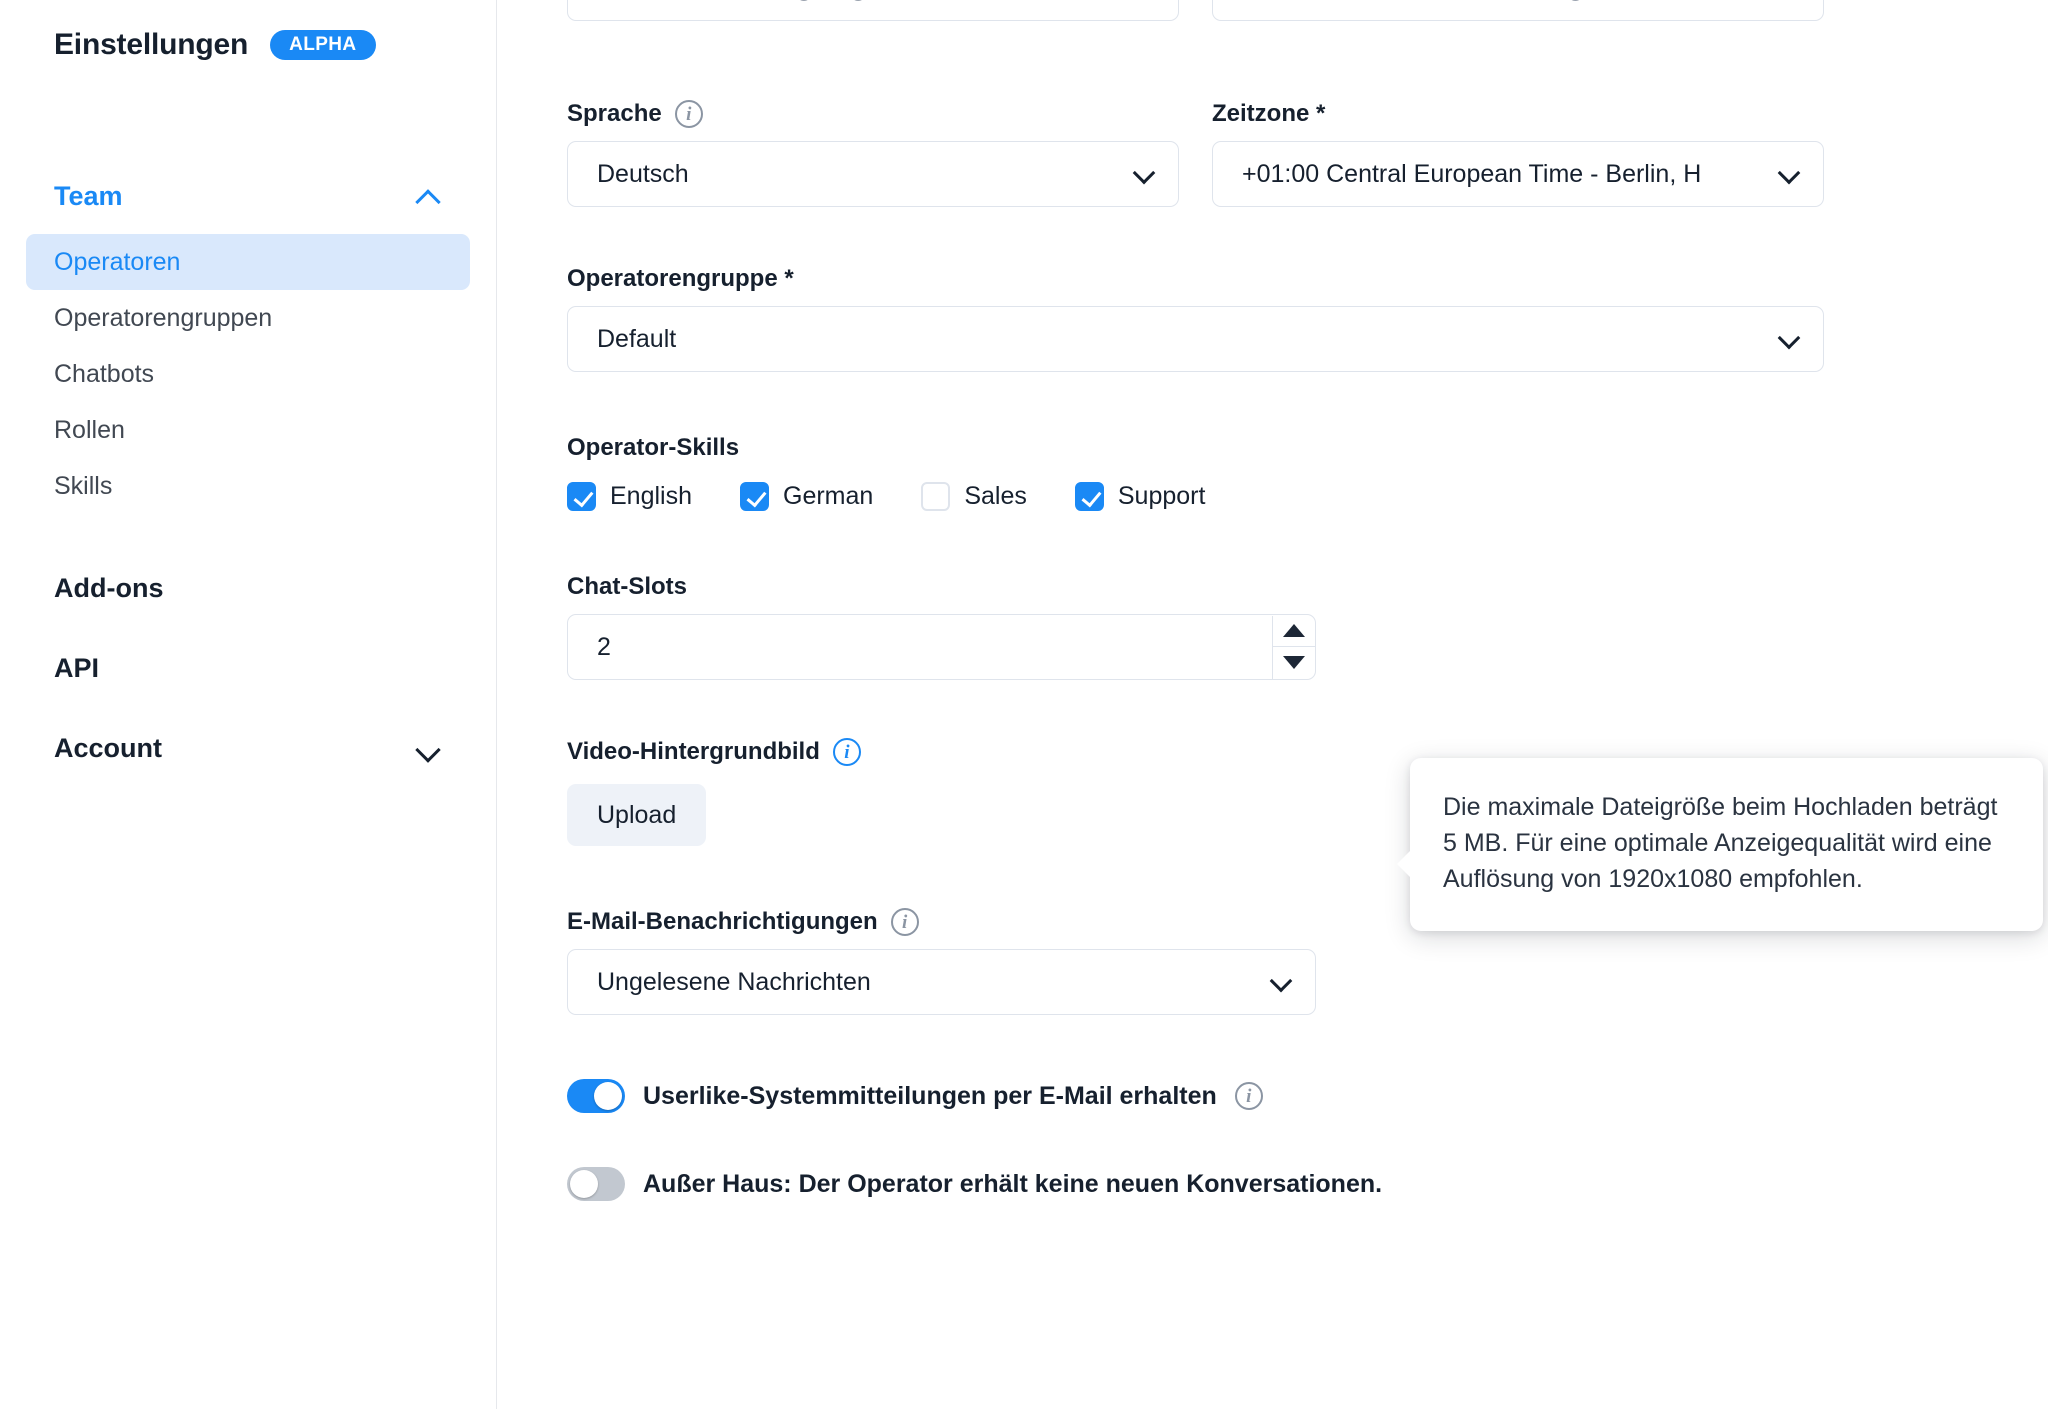 Image resolution: width=2048 pixels, height=1409 pixels. I want to click on chat-slots-decrement-button, so click(1294, 663).